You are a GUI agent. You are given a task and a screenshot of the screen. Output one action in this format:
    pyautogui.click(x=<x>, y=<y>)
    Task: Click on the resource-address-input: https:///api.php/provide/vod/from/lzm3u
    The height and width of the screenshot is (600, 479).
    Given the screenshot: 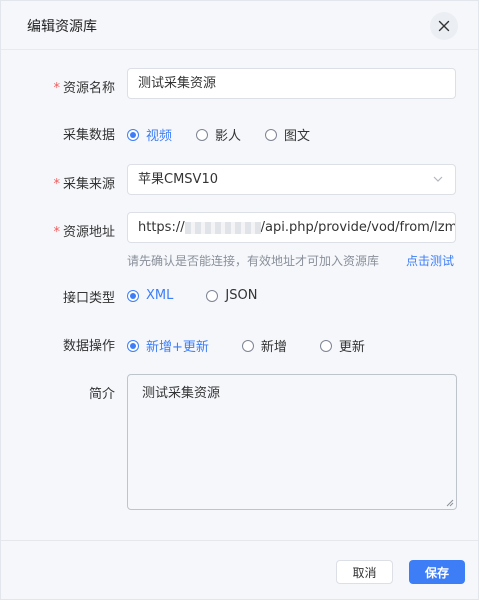 What is the action you would take?
    pyautogui.click(x=291, y=227)
    